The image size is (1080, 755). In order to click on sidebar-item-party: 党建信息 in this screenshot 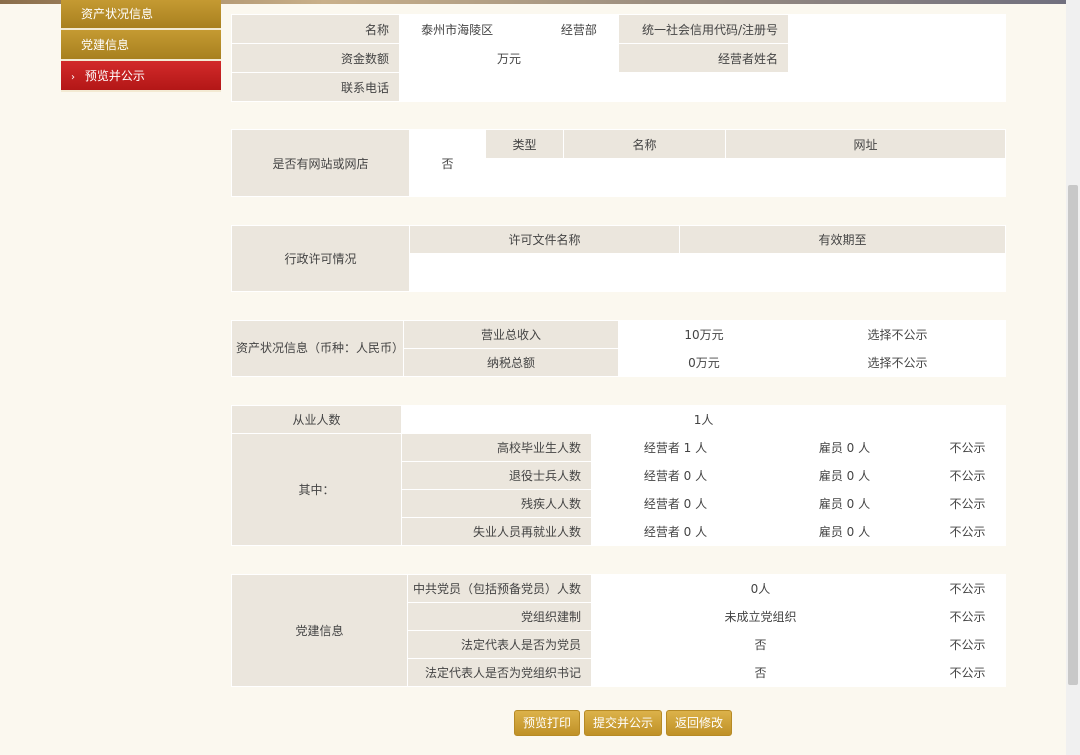, I will do `click(141, 45)`.